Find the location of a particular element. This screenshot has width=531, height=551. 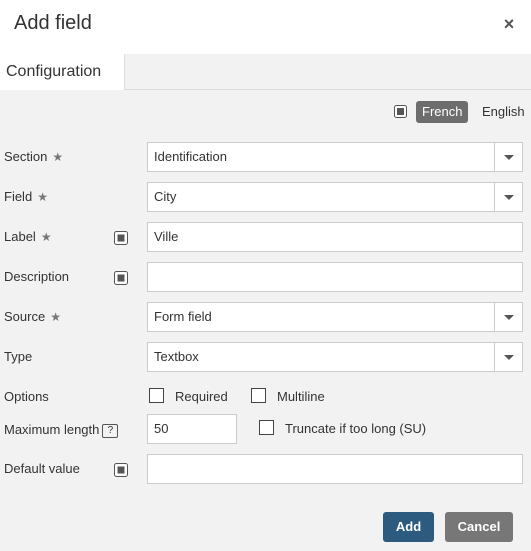

section-select: Identification is located at coordinates (335, 157).